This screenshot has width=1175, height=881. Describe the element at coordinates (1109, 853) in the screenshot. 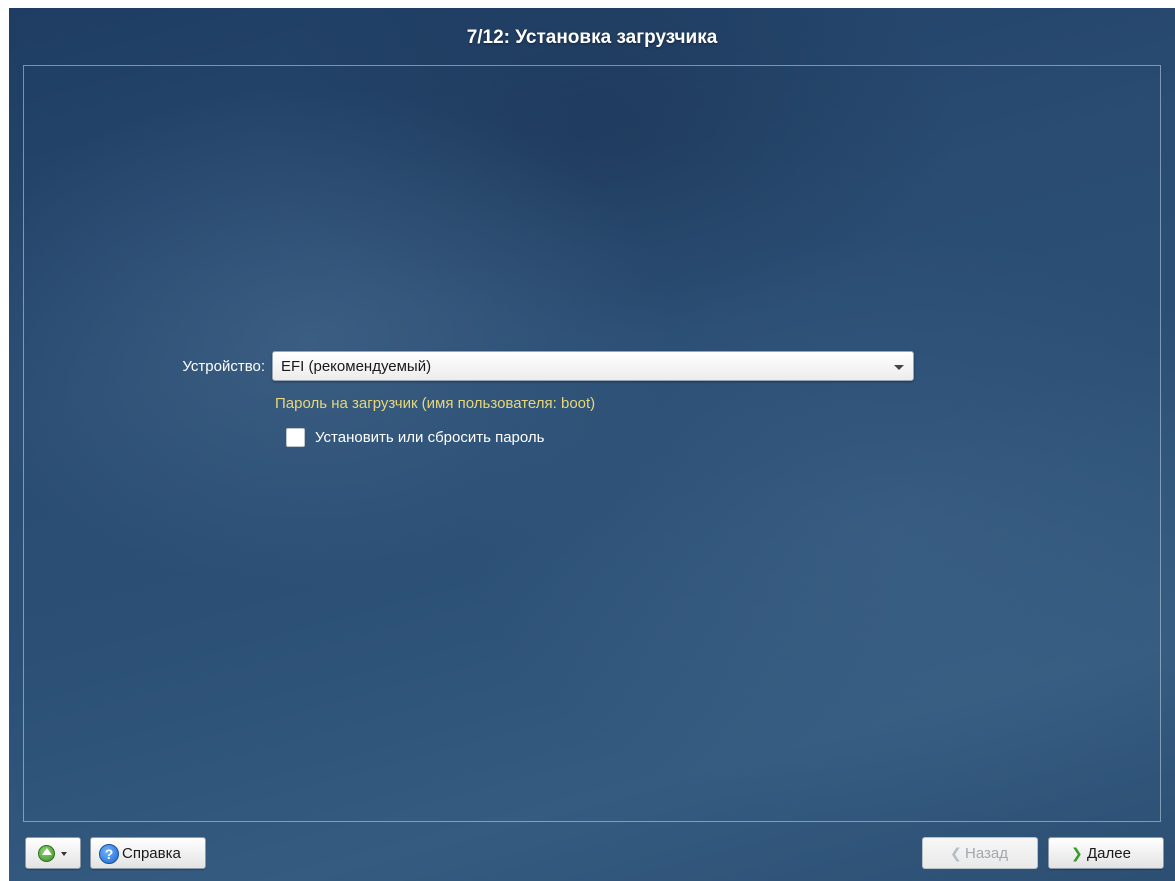

I see `next-button-label: Далее` at that location.